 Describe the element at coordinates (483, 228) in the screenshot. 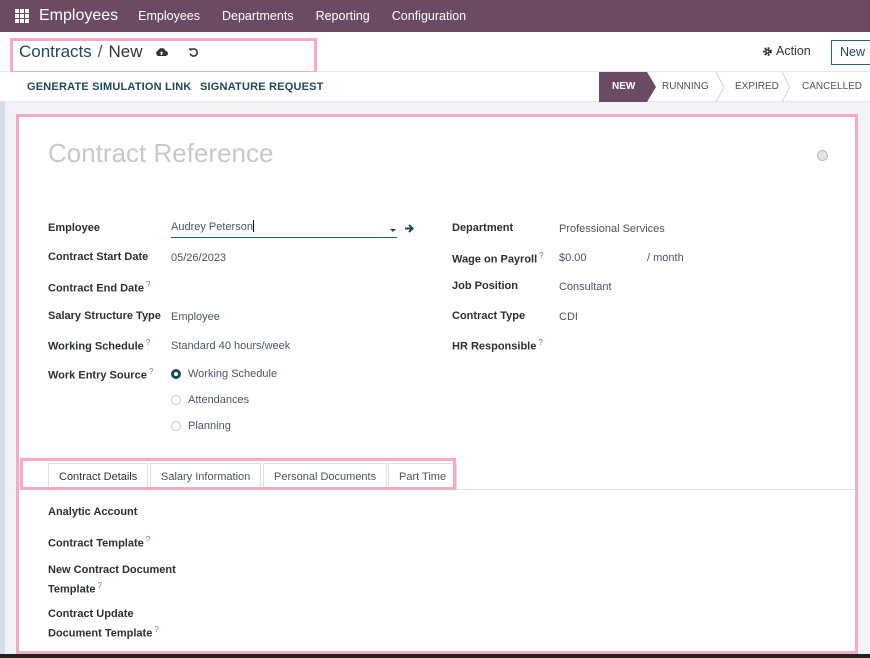

I see `department-label: Department` at that location.